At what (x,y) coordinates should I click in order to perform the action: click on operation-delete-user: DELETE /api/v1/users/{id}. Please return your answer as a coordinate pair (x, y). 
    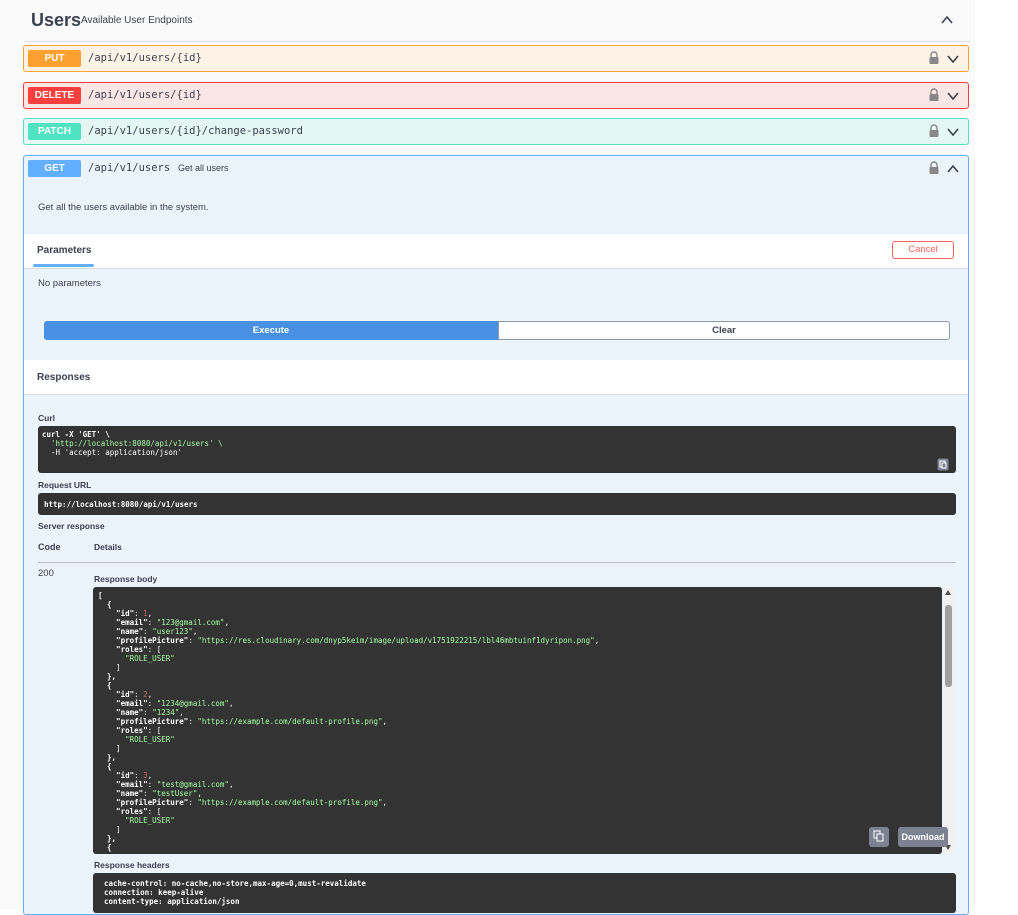
    Looking at the image, I should click on (496, 95).